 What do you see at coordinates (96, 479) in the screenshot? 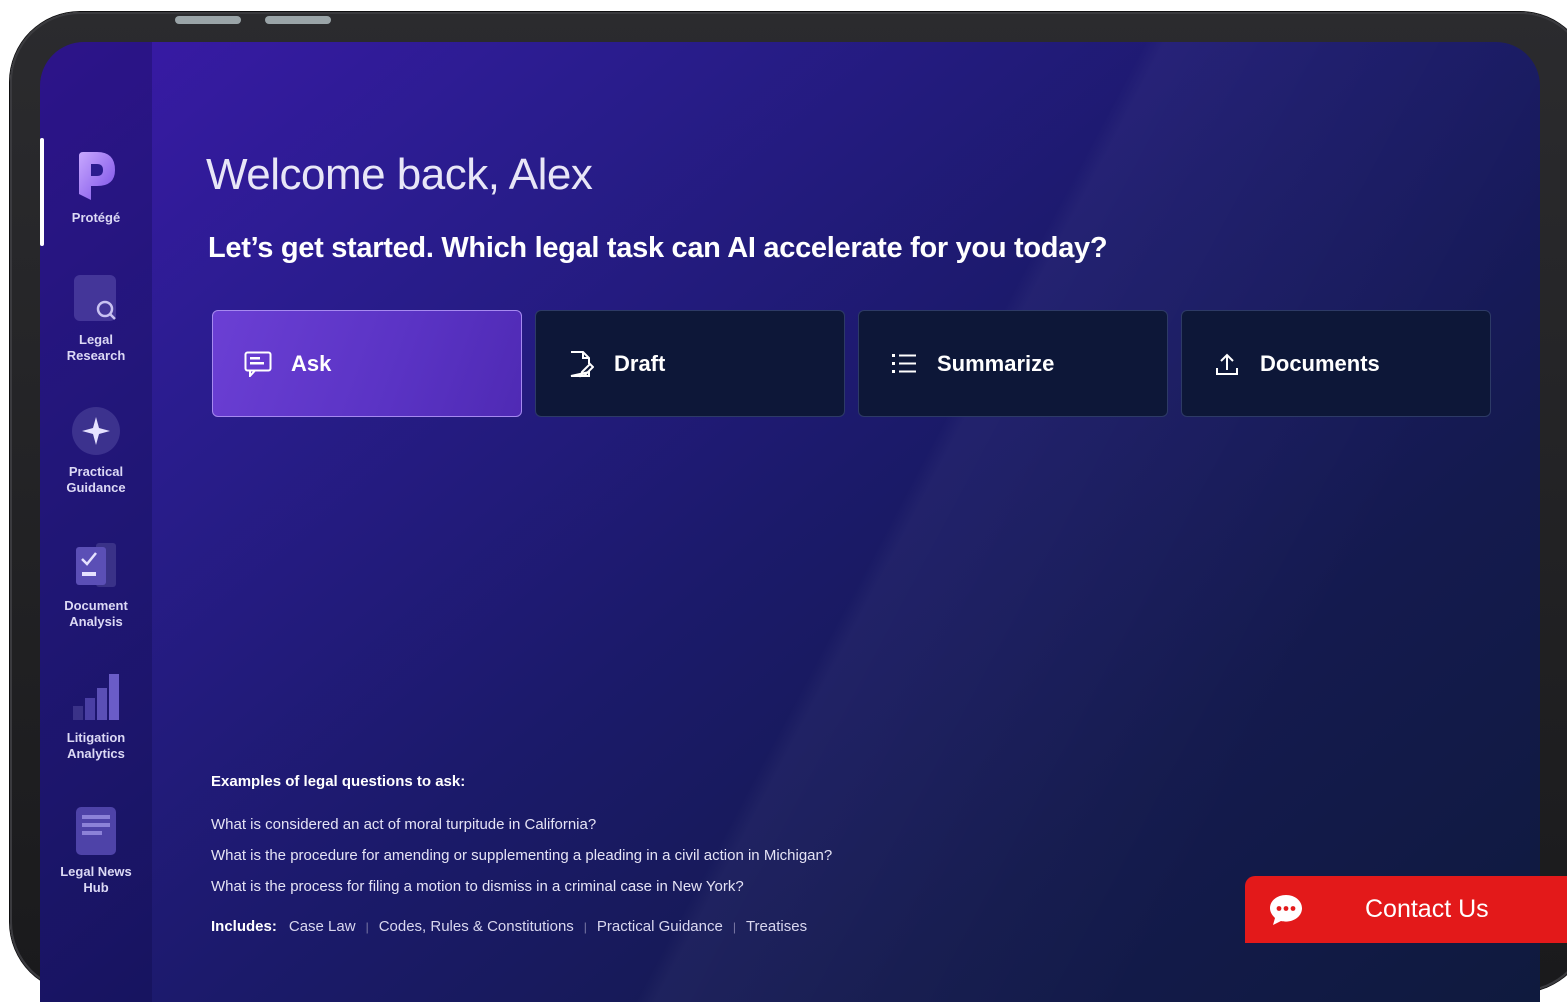
I see `sidebar-item-label: Practical Guidance` at bounding box center [96, 479].